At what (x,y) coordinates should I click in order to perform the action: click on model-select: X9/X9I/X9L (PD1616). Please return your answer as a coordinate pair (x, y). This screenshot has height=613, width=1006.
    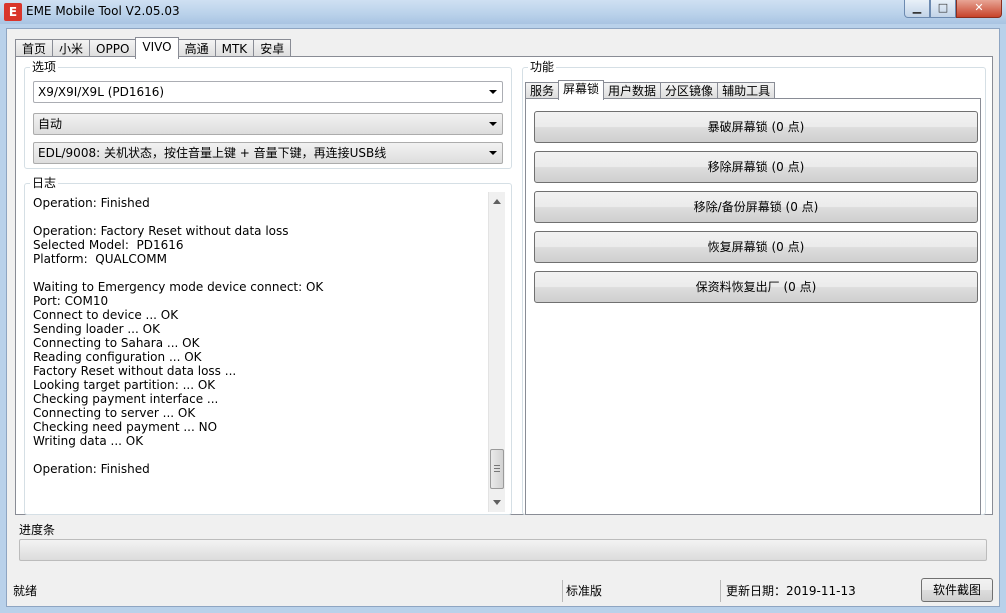
    Looking at the image, I should click on (268, 92).